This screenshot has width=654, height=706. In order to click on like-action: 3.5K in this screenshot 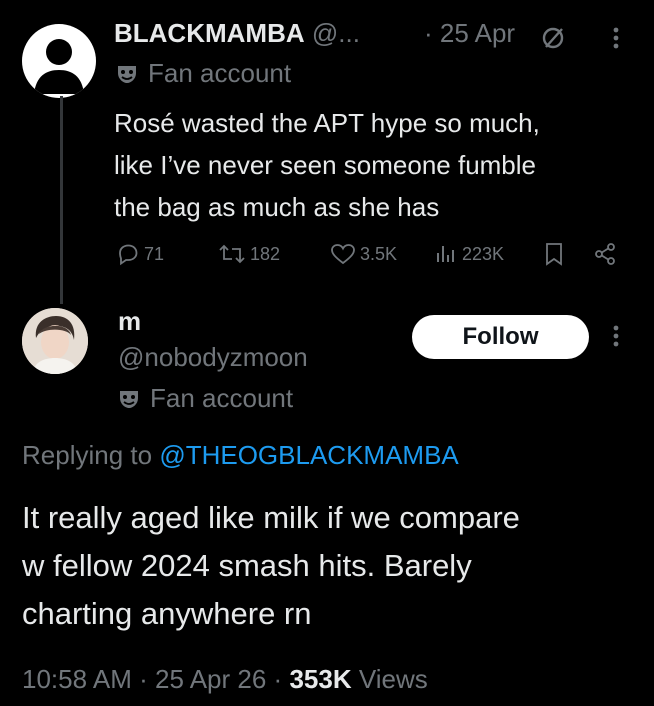, I will do `click(363, 254)`.